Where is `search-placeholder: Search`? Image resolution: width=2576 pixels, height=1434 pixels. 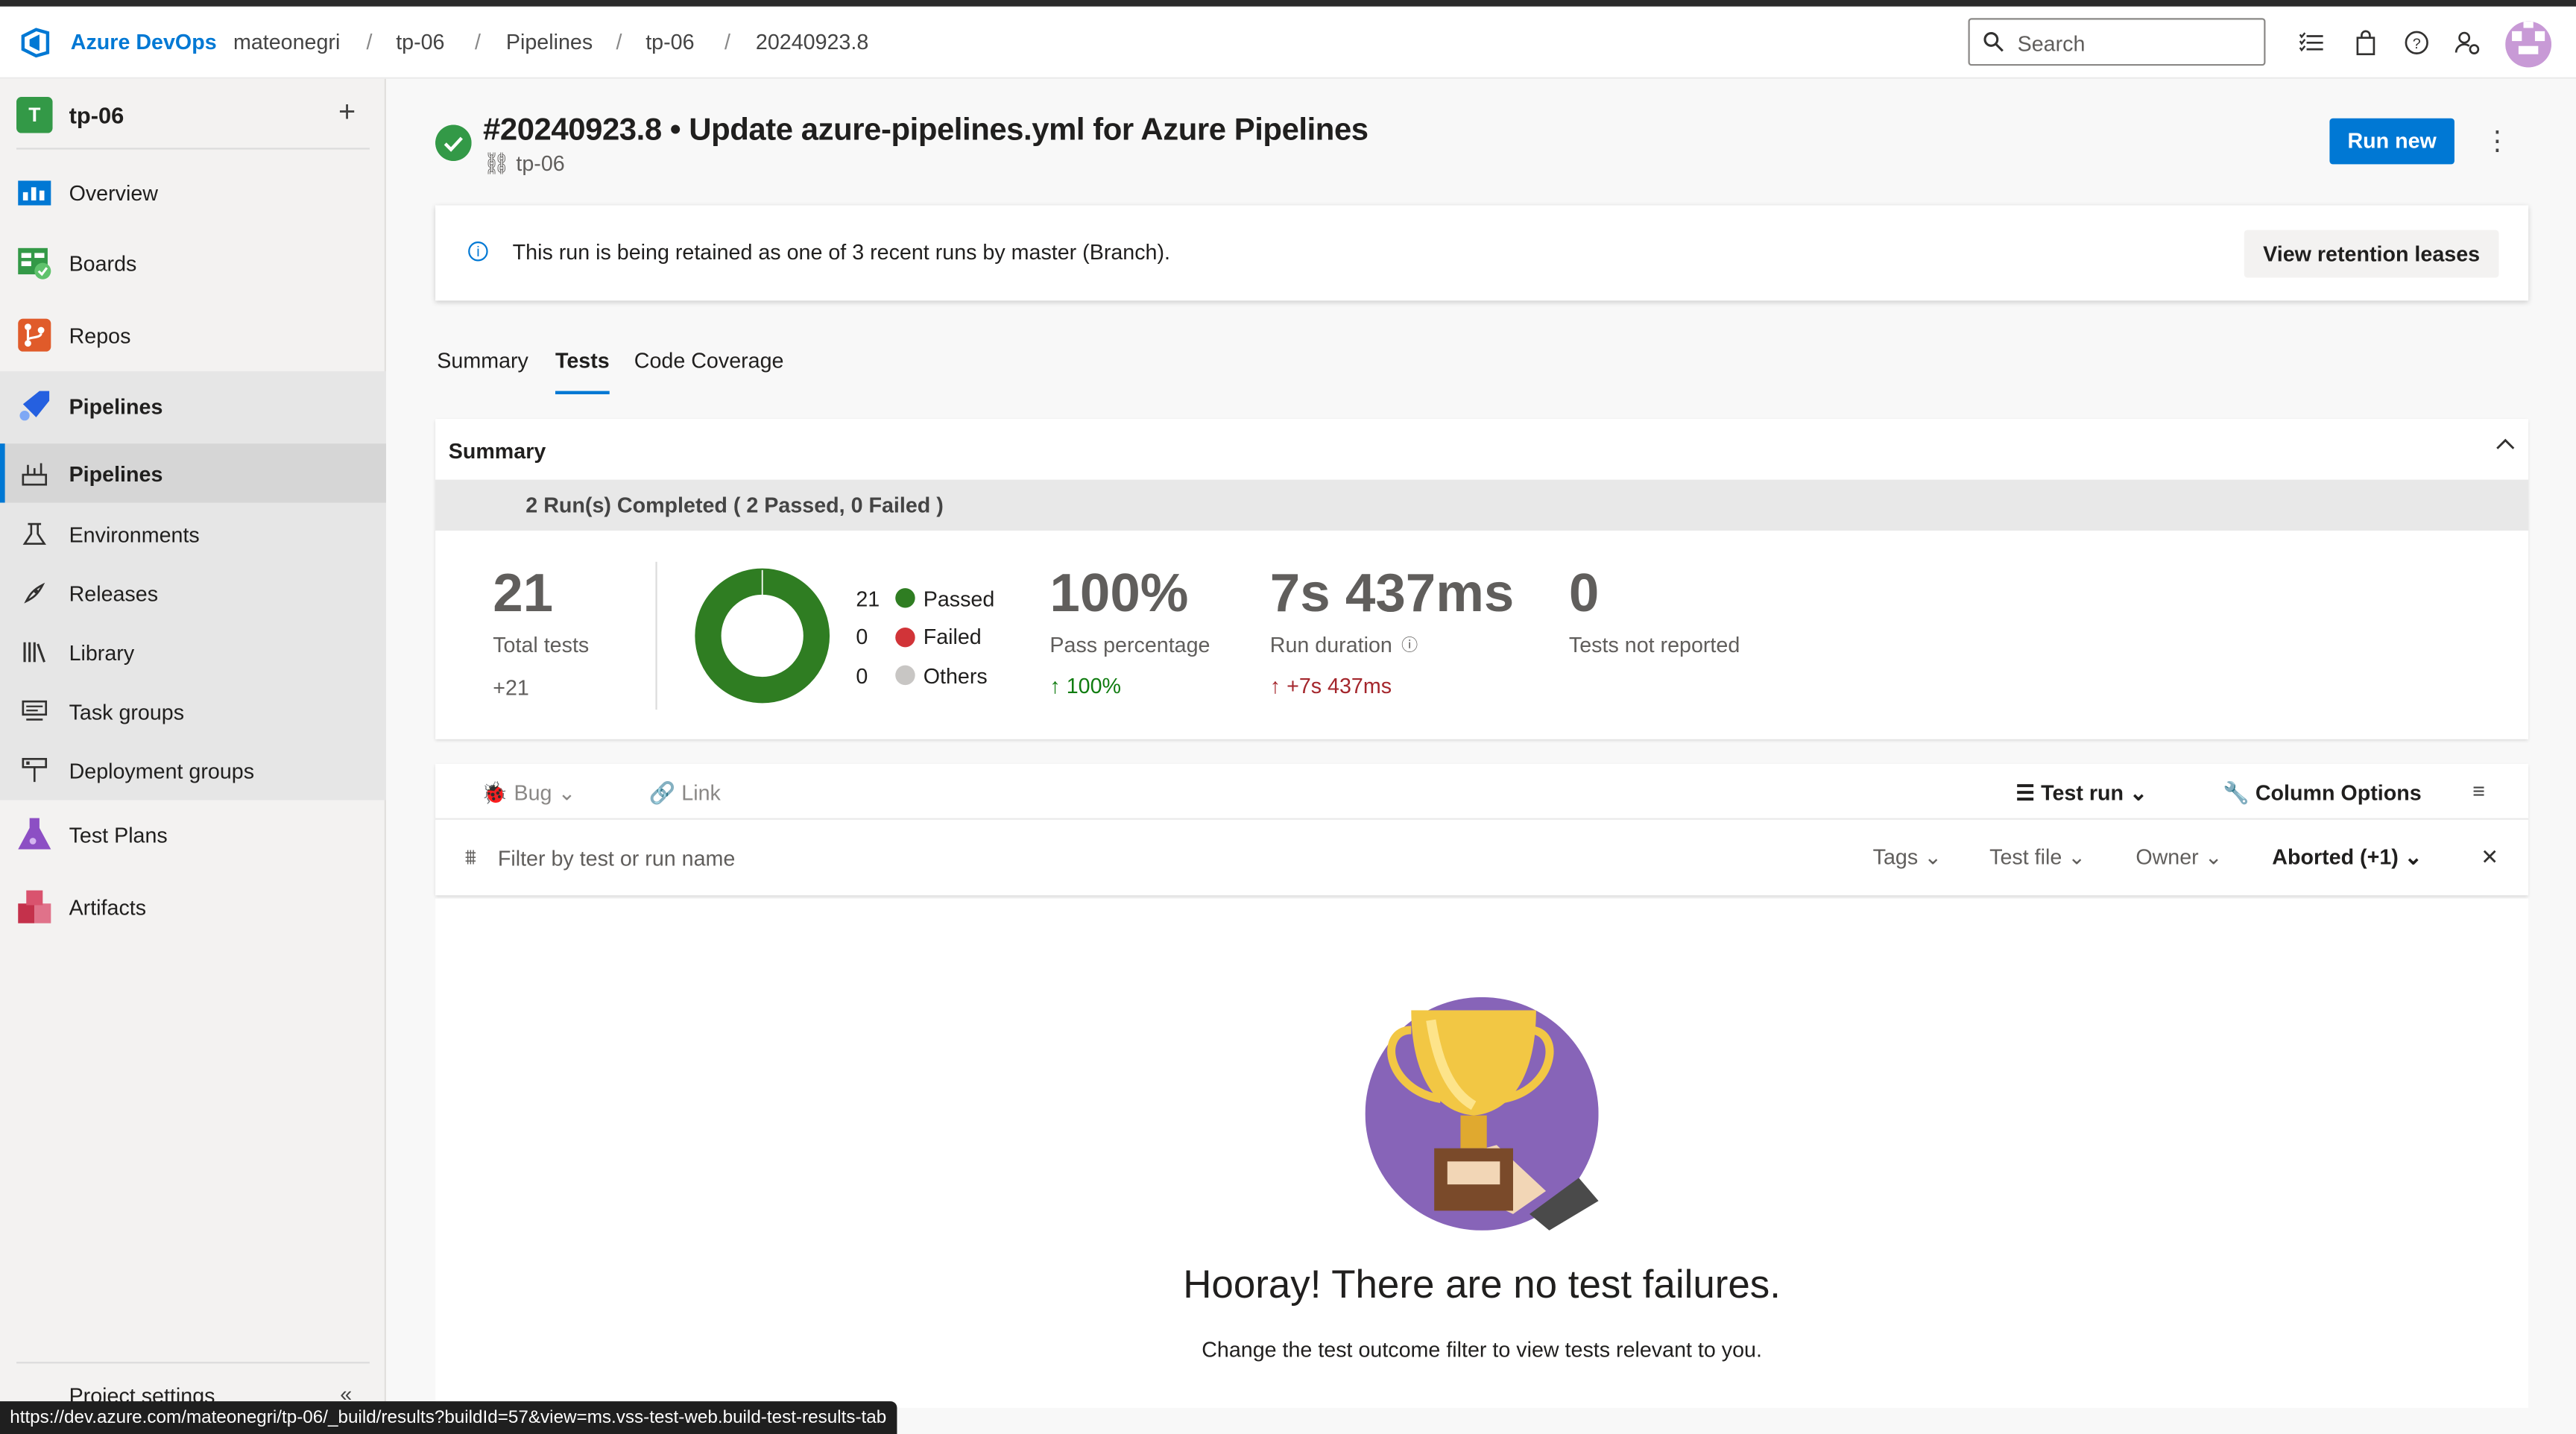 search-placeholder: Search is located at coordinates (2051, 43).